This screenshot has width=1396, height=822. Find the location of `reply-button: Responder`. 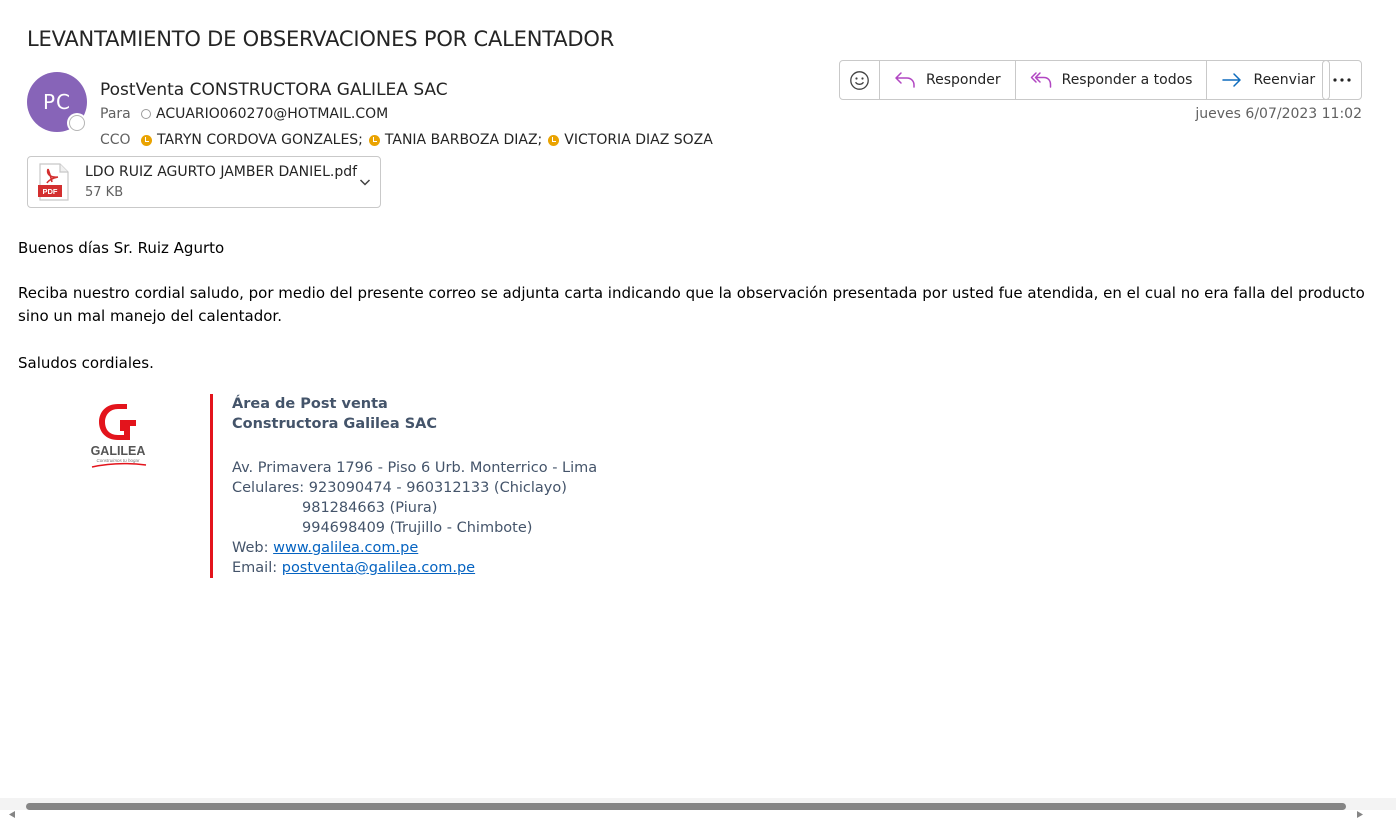

reply-button: Responder is located at coordinates (947, 80).